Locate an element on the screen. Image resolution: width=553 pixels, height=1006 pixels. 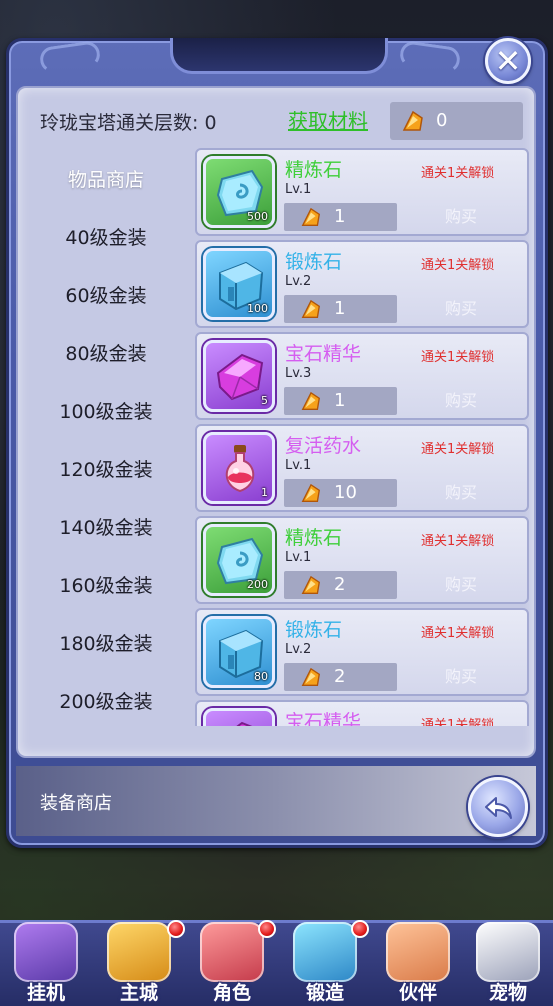
nav-label: 宠物 is located at coordinates (507, 993).